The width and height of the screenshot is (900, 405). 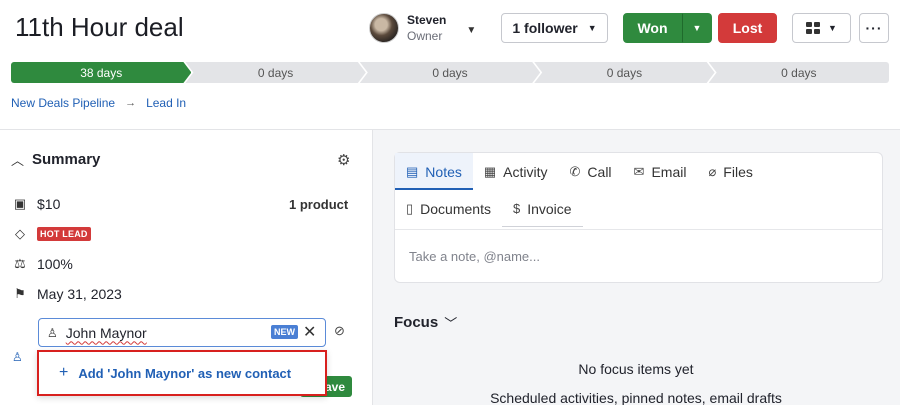 I want to click on tab-email: ✉ Email, so click(x=660, y=171).